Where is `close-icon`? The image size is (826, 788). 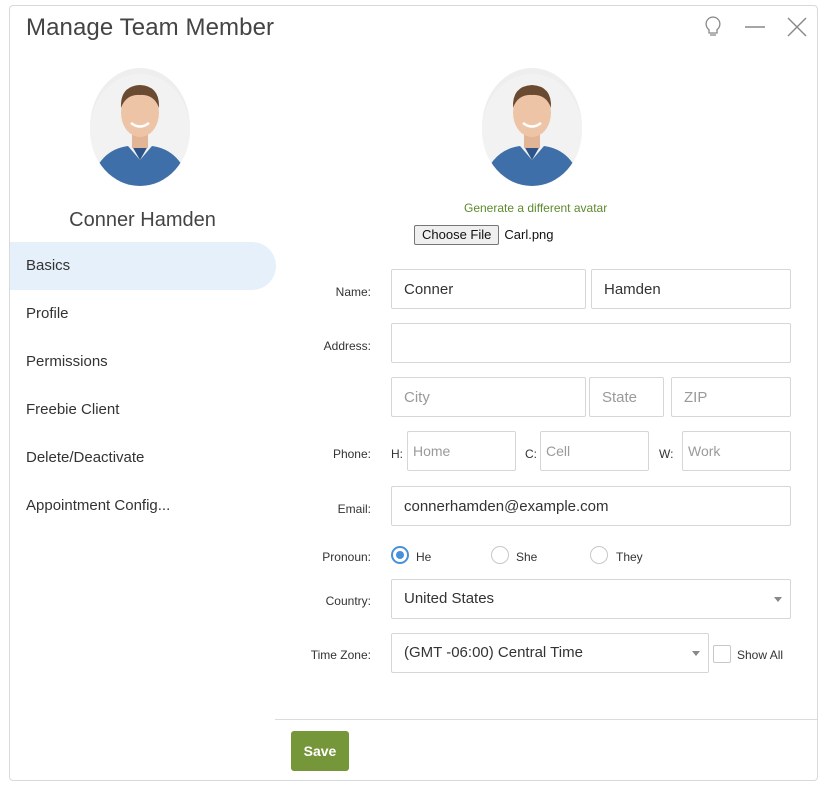 close-icon is located at coordinates (797, 27).